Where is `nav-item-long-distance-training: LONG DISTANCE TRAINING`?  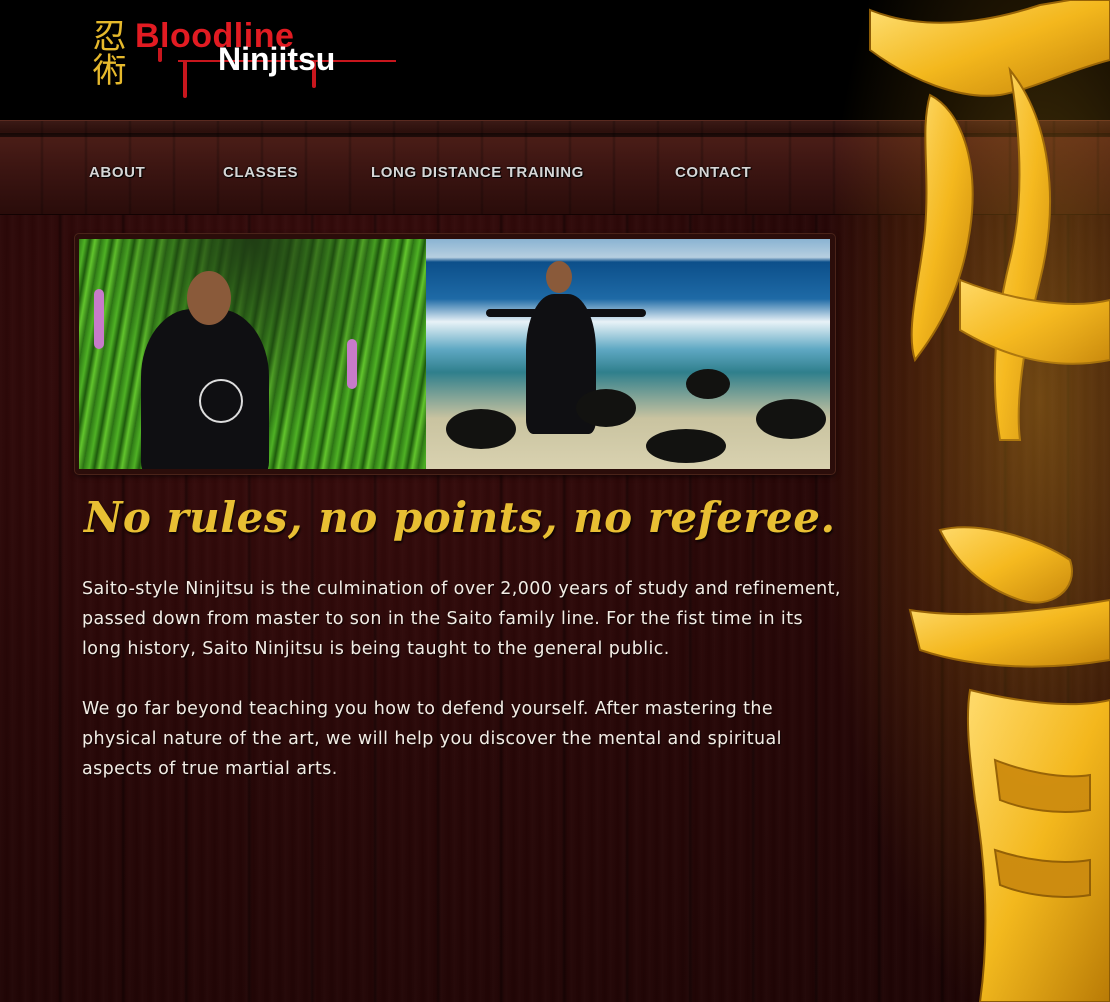
nav-item-long-distance-training: LONG DISTANCE TRAINING is located at coordinates (477, 173).